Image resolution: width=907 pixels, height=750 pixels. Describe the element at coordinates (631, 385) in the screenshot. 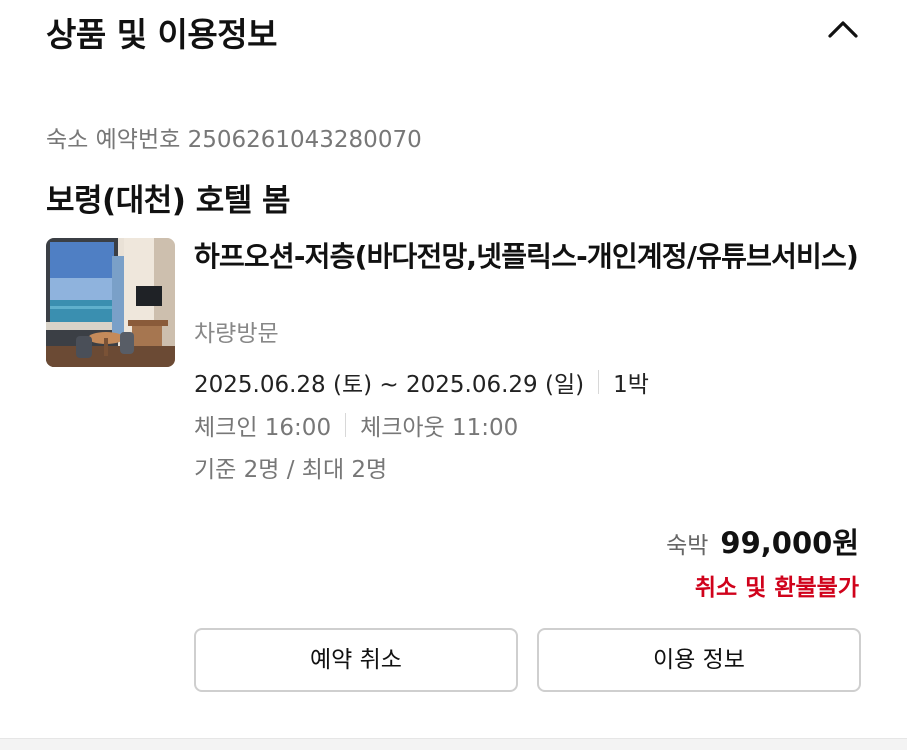

I see `stay-nights: 1박` at that location.